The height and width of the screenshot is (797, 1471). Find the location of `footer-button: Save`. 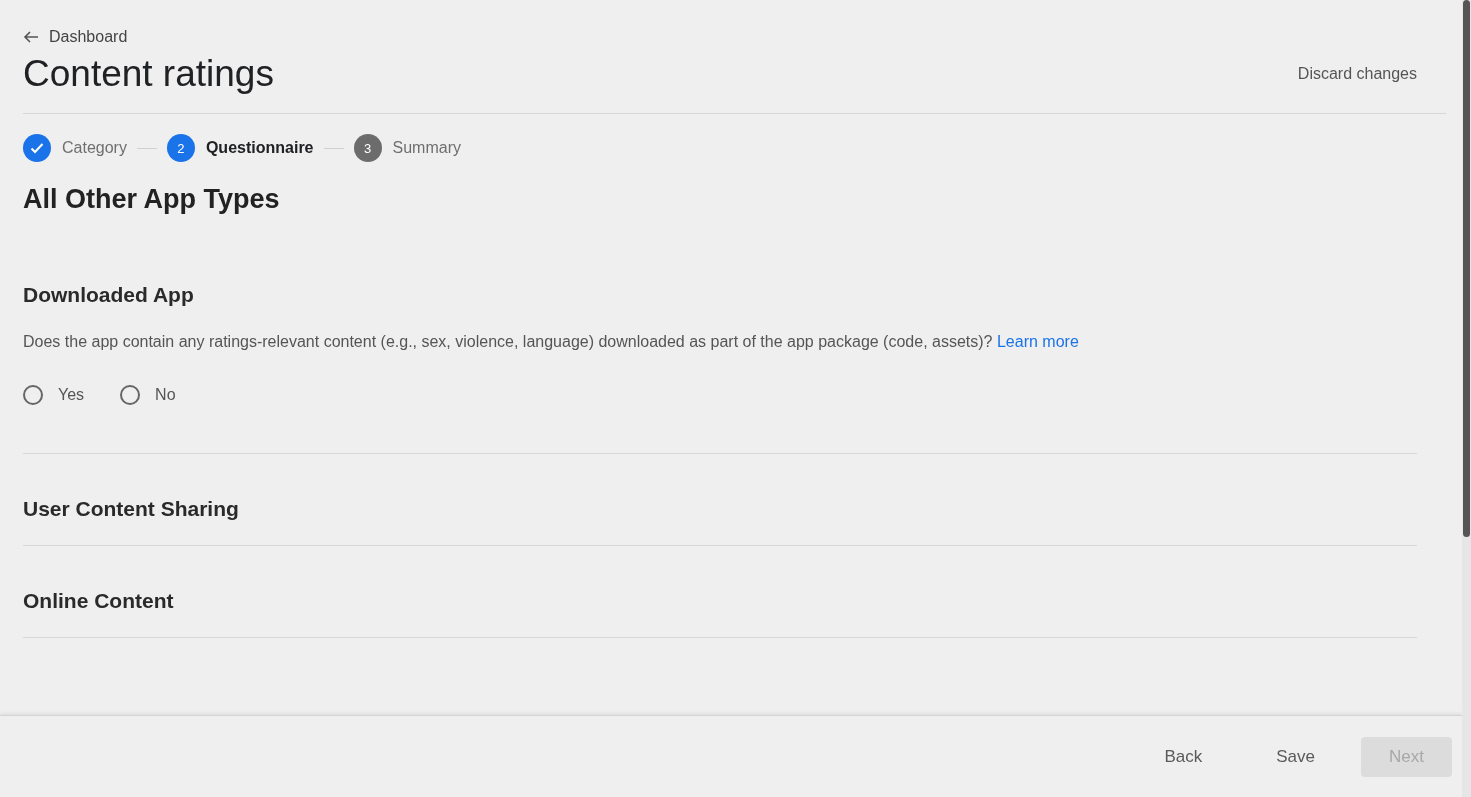

footer-button: Save is located at coordinates (1296, 756).